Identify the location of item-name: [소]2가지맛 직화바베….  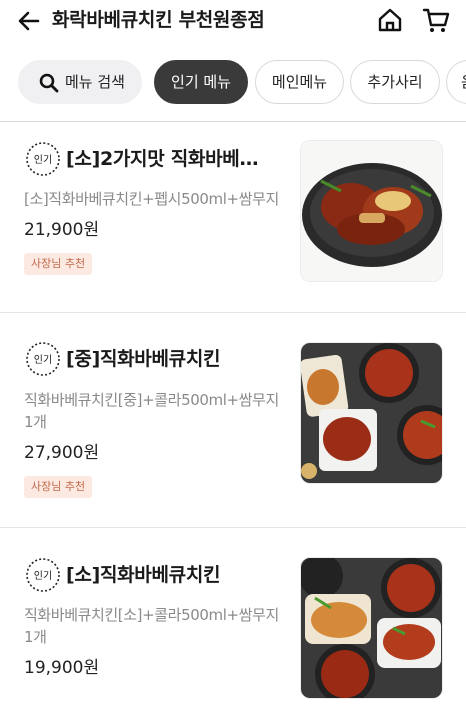
(162, 159).